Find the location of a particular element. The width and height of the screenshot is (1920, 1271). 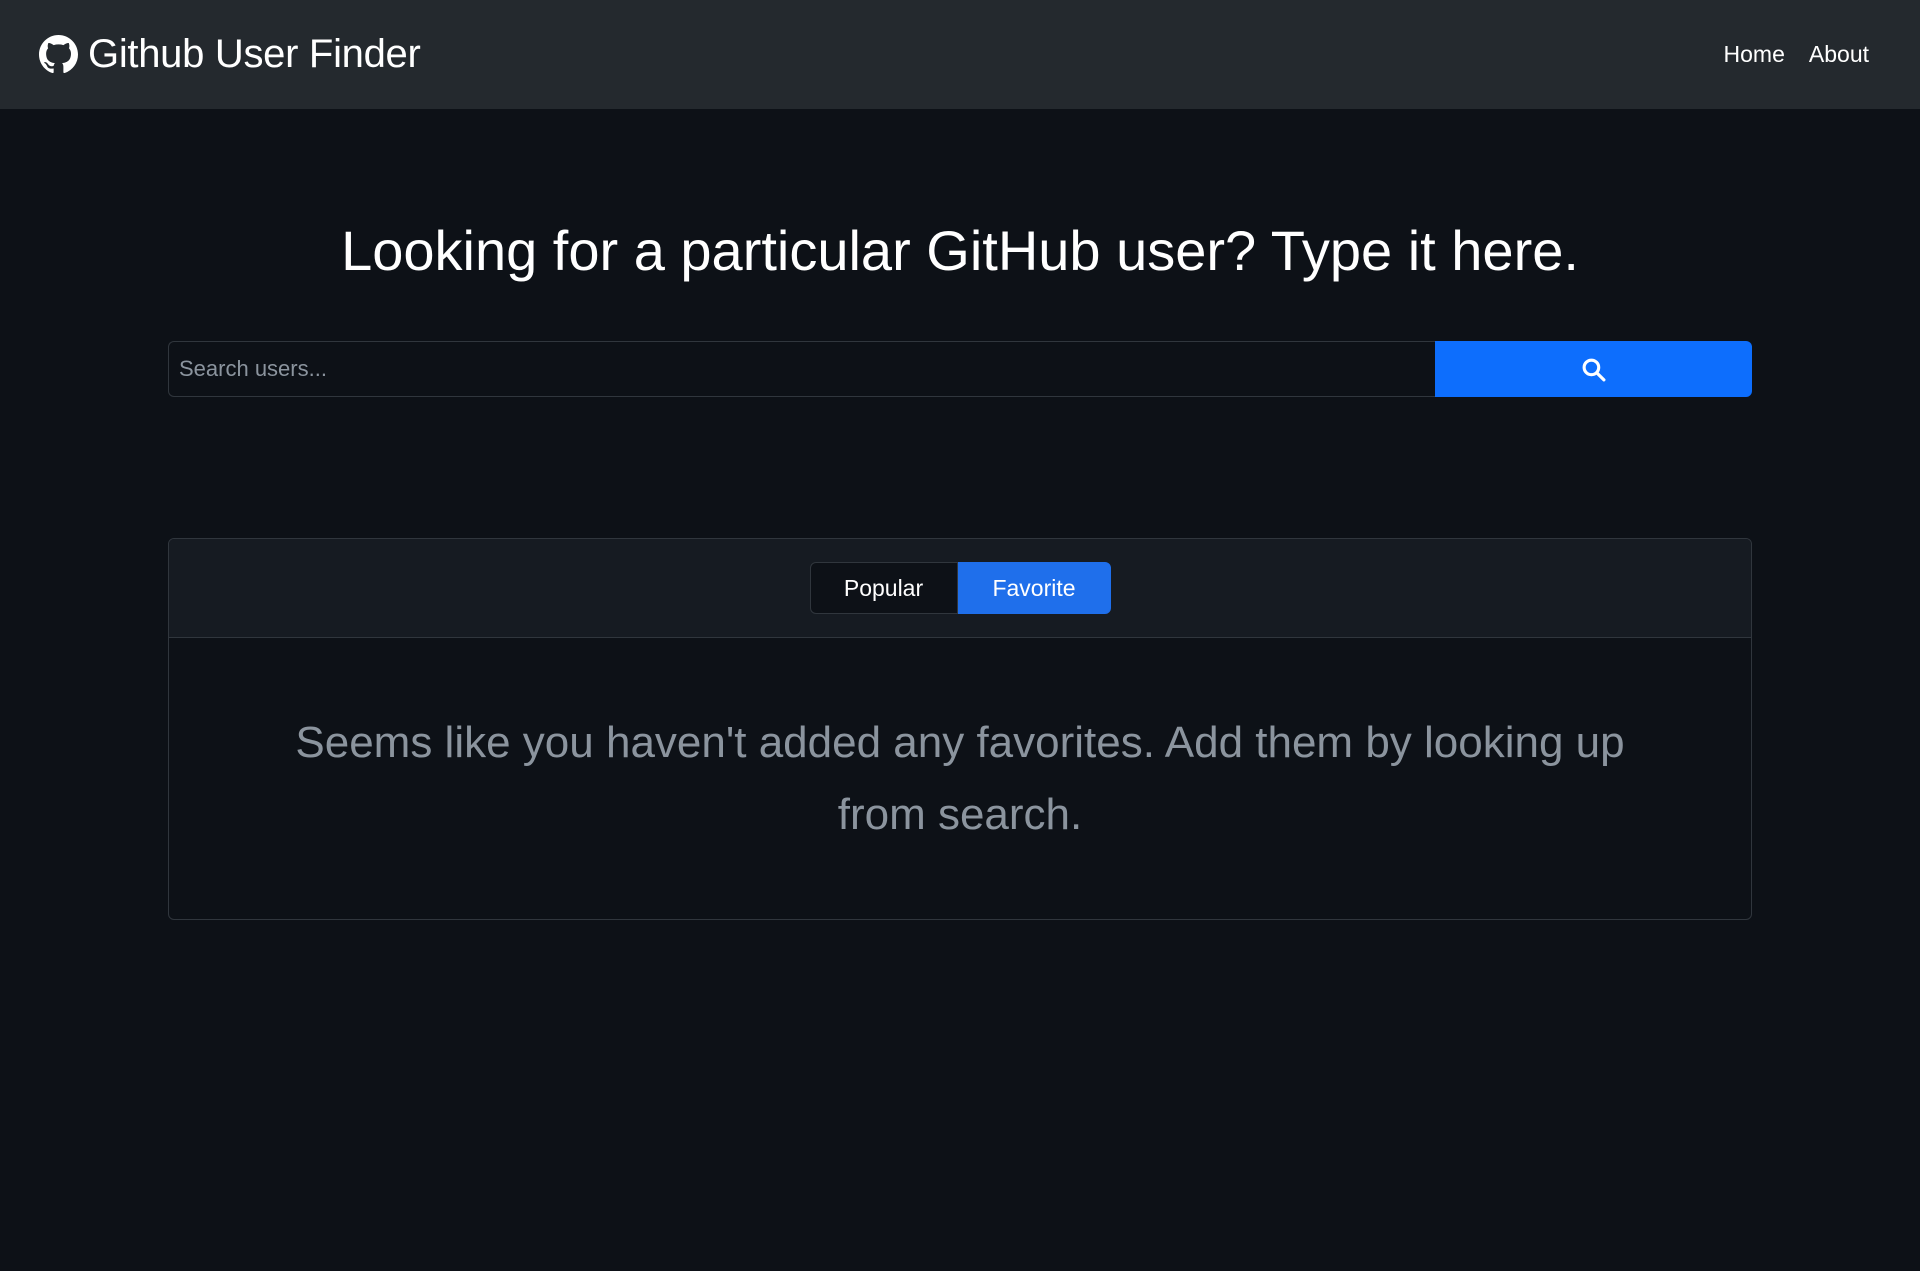

search-bar is located at coordinates (960, 369).